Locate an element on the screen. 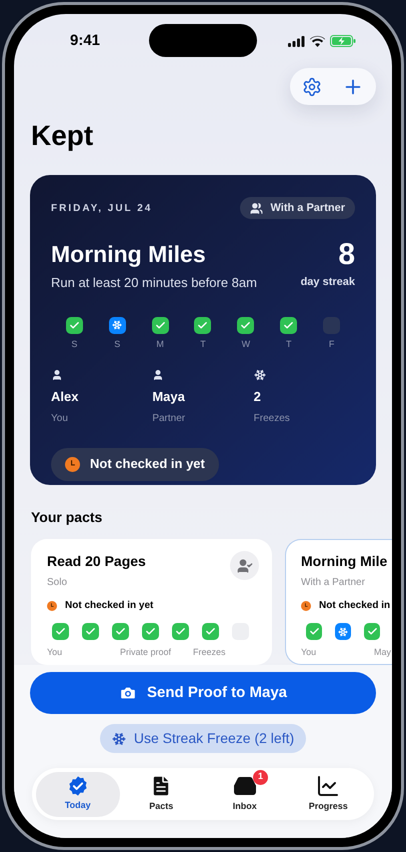  pact-stat-label: May is located at coordinates (383, 652).